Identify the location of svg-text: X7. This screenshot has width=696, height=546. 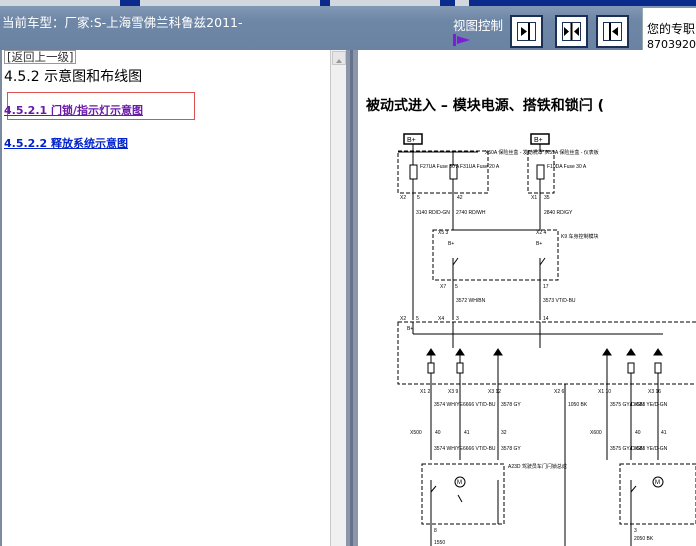
(443, 287).